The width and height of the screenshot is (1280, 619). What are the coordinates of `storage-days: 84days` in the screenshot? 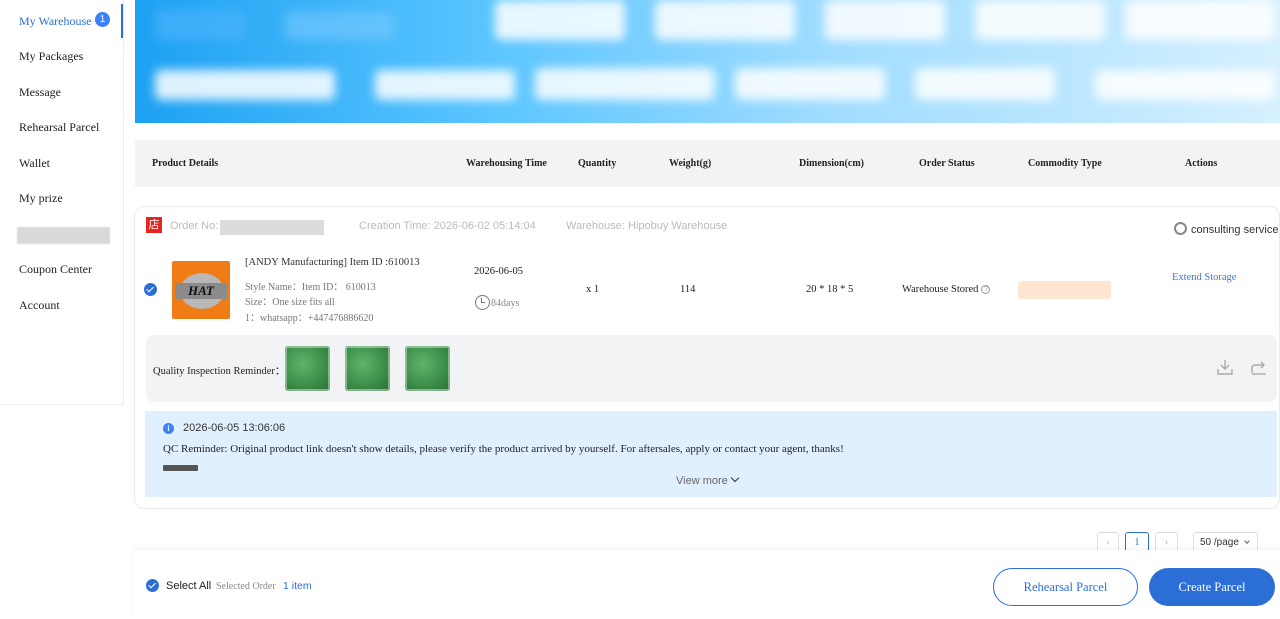 It's located at (497, 302).